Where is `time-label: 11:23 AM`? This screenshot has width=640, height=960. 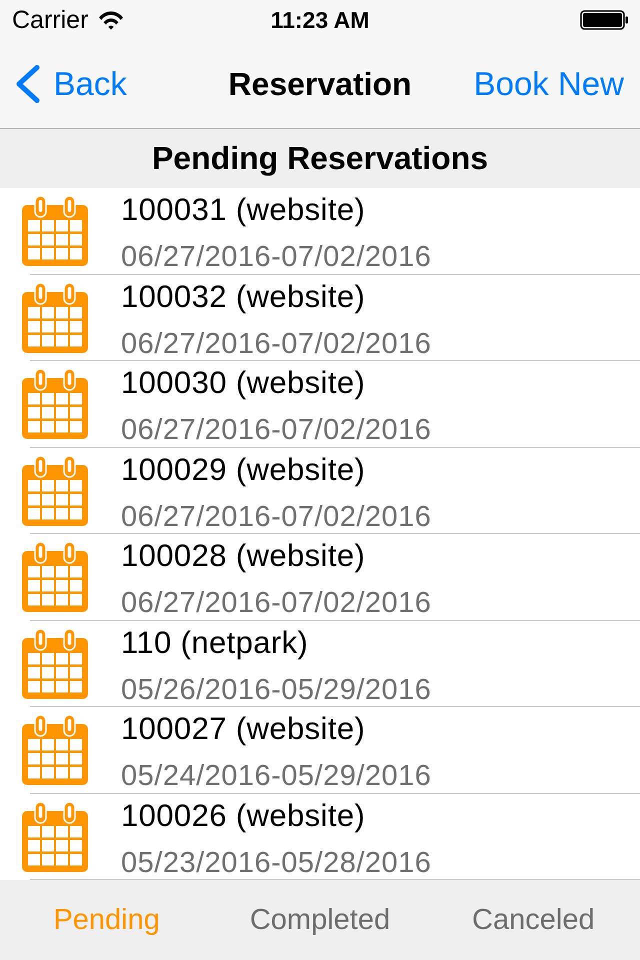
time-label: 11:23 AM is located at coordinates (320, 20).